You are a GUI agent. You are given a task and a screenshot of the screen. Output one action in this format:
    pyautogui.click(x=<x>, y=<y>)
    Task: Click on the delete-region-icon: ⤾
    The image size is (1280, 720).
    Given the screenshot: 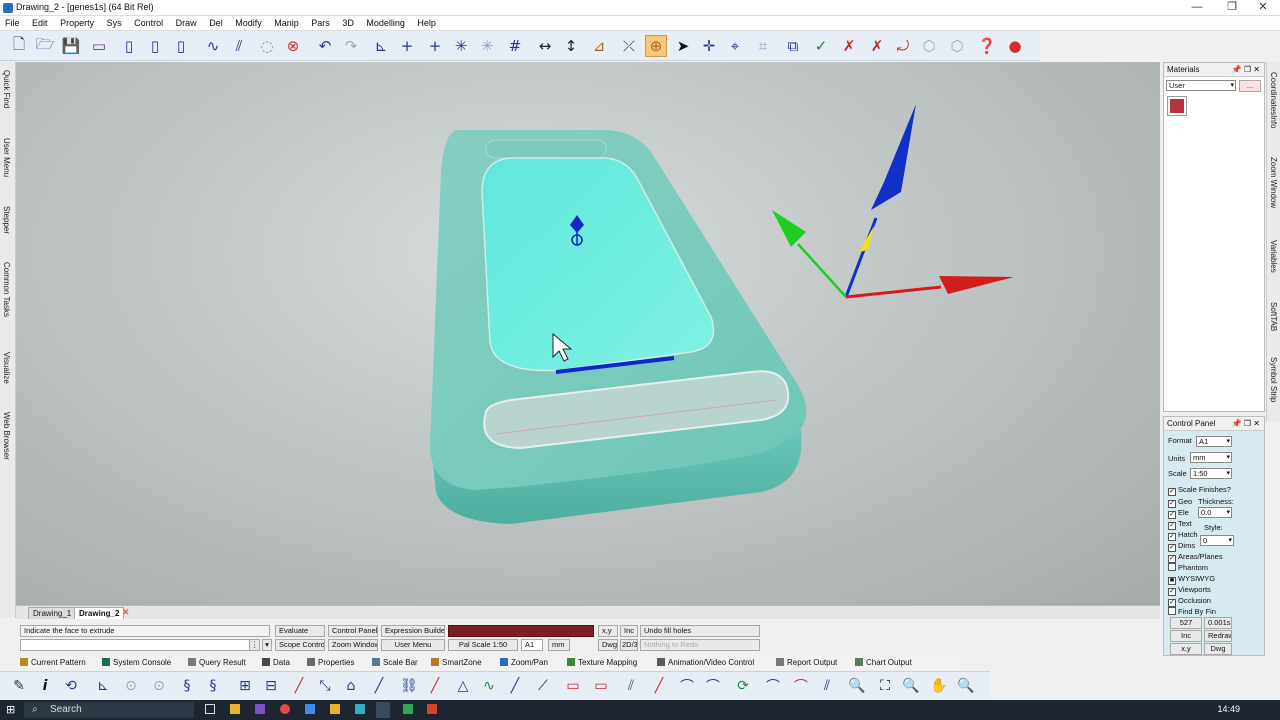 What is the action you would take?
    pyautogui.click(x=903, y=46)
    